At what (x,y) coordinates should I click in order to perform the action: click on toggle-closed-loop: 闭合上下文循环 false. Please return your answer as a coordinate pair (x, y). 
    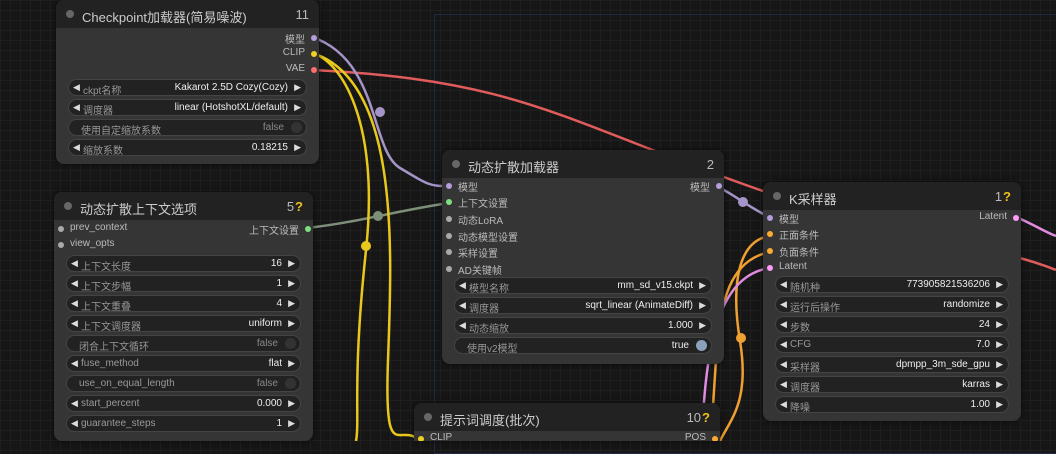
    Looking at the image, I should click on (183, 344).